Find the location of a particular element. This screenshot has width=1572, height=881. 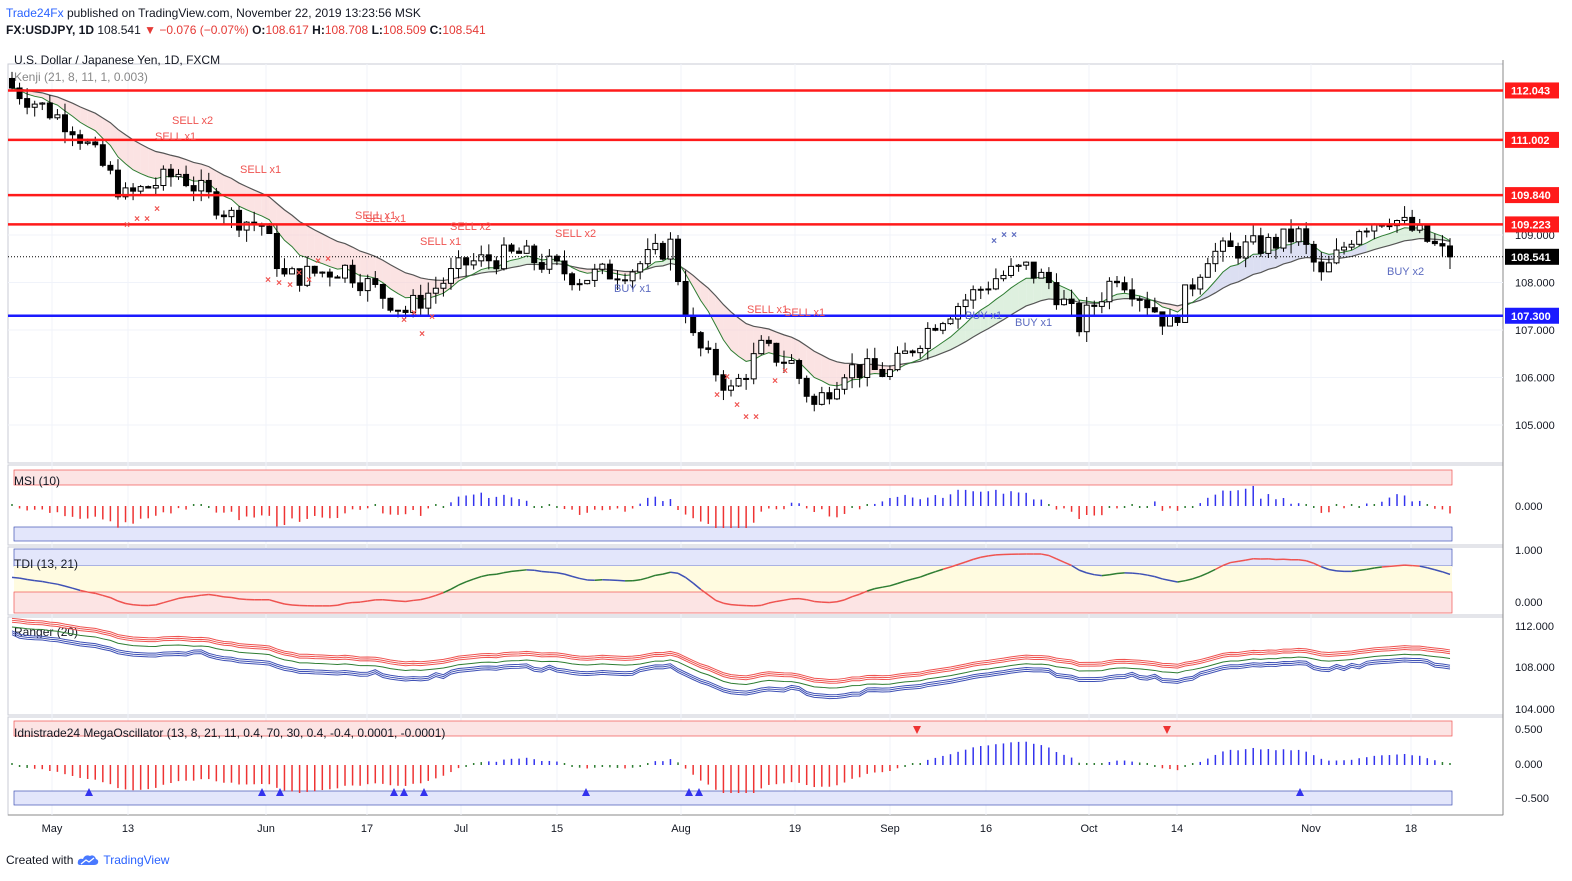

y-tick-label: 107.000 is located at coordinates (1535, 331).